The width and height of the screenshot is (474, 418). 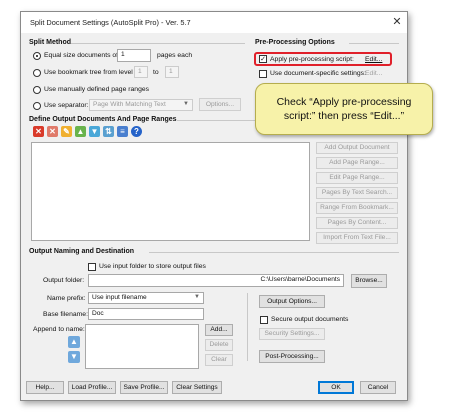 What do you see at coordinates (175, 55) in the screenshot?
I see `pages-each-label: pages each` at bounding box center [175, 55].